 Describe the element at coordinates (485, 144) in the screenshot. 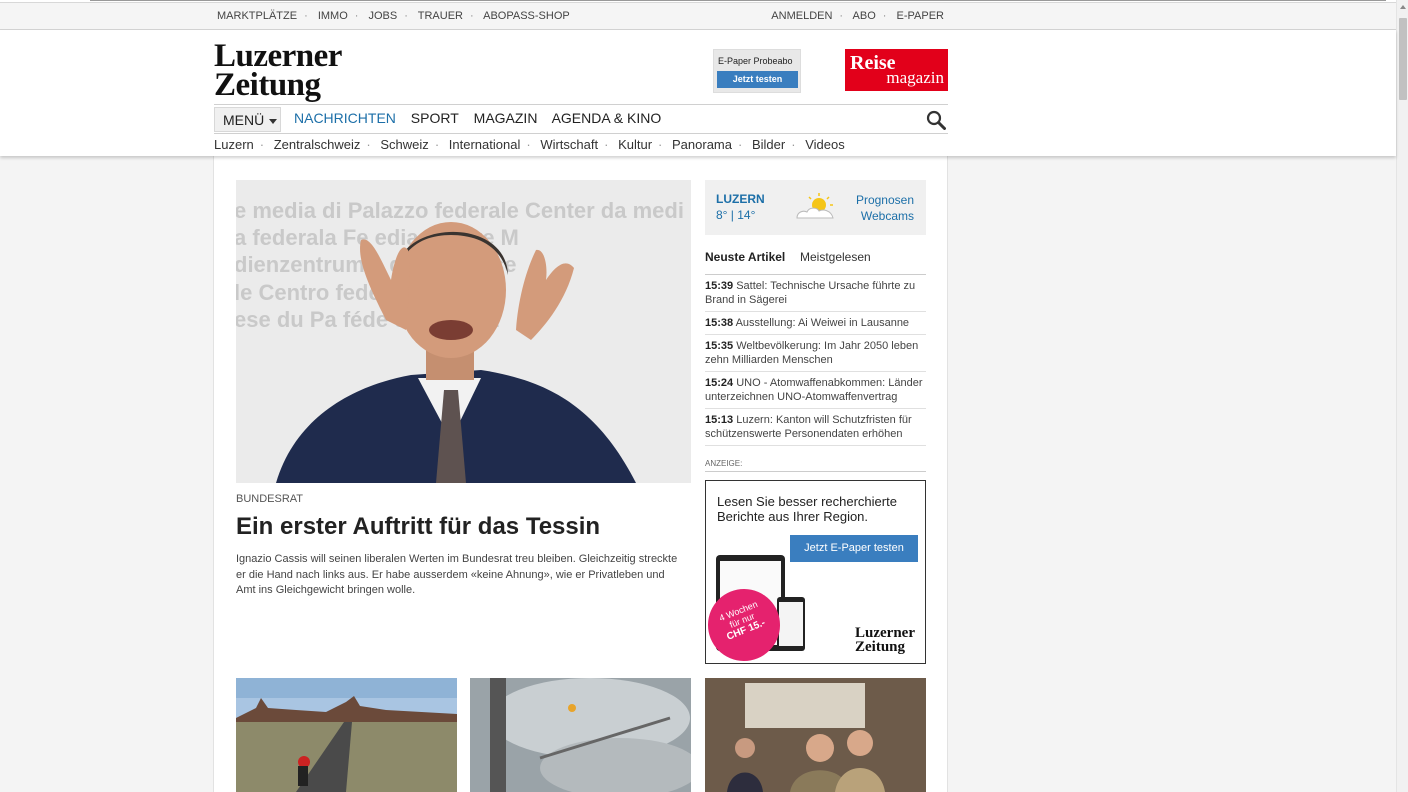

I see `subnav-international: International` at that location.